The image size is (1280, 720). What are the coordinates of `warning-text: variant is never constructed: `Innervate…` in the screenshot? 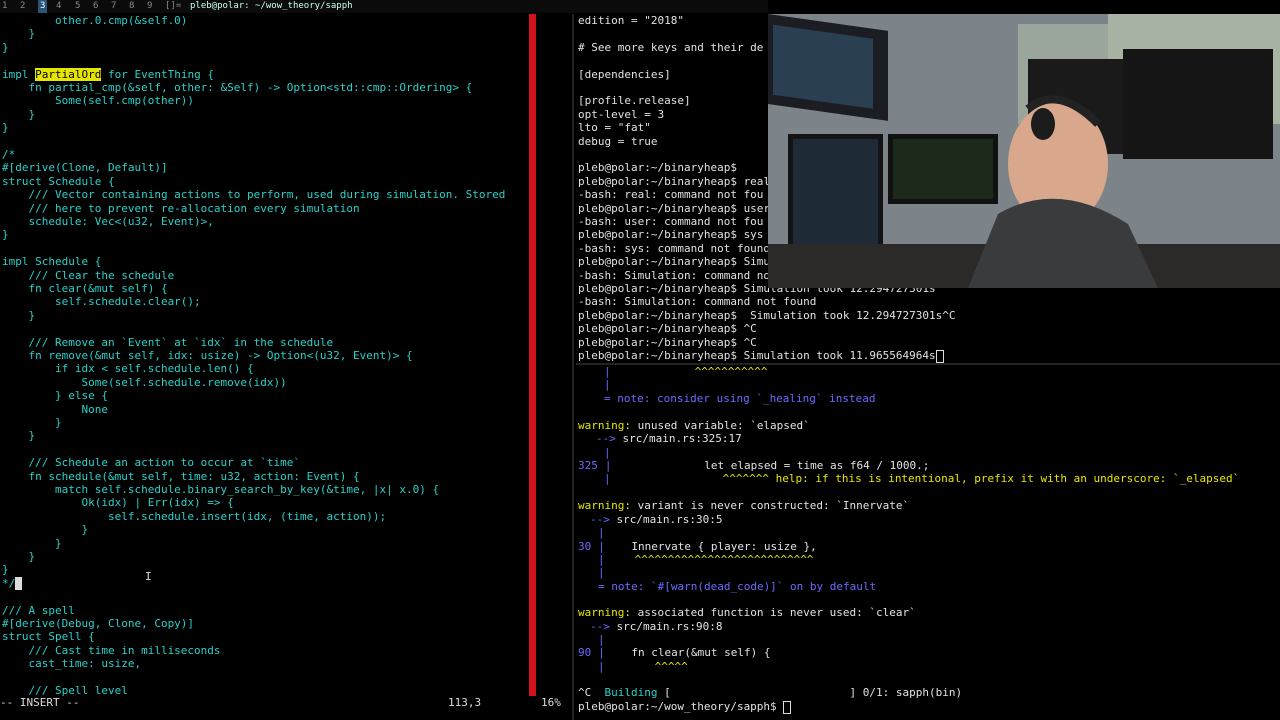 It's located at (770, 505).